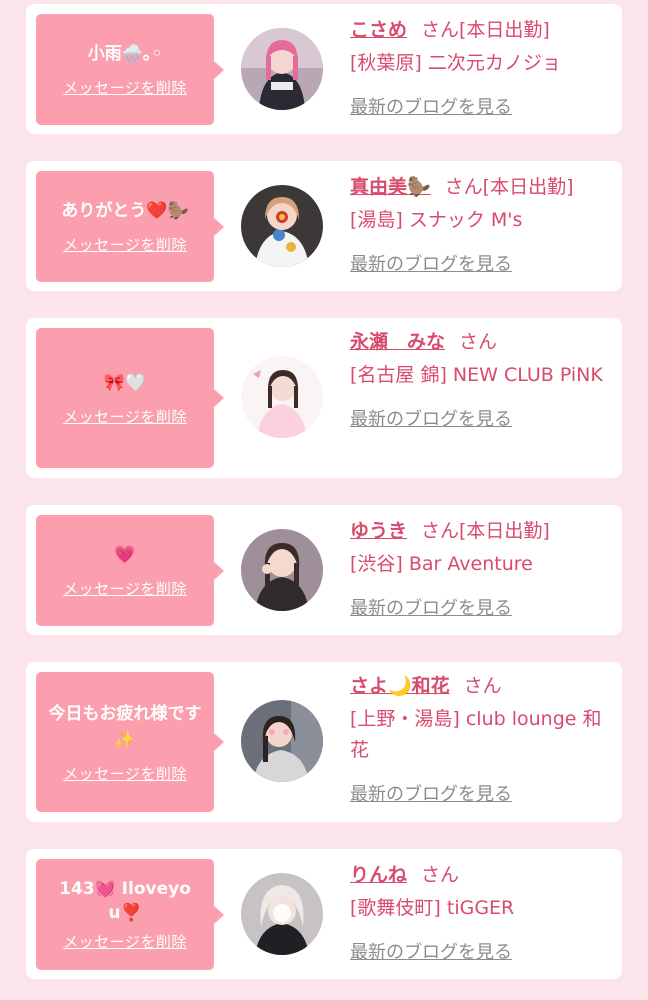 This screenshot has height=1000, width=648. What do you see at coordinates (432, 908) in the screenshot?
I see `shop-name: [歌舞伎町] tiGGER` at bounding box center [432, 908].